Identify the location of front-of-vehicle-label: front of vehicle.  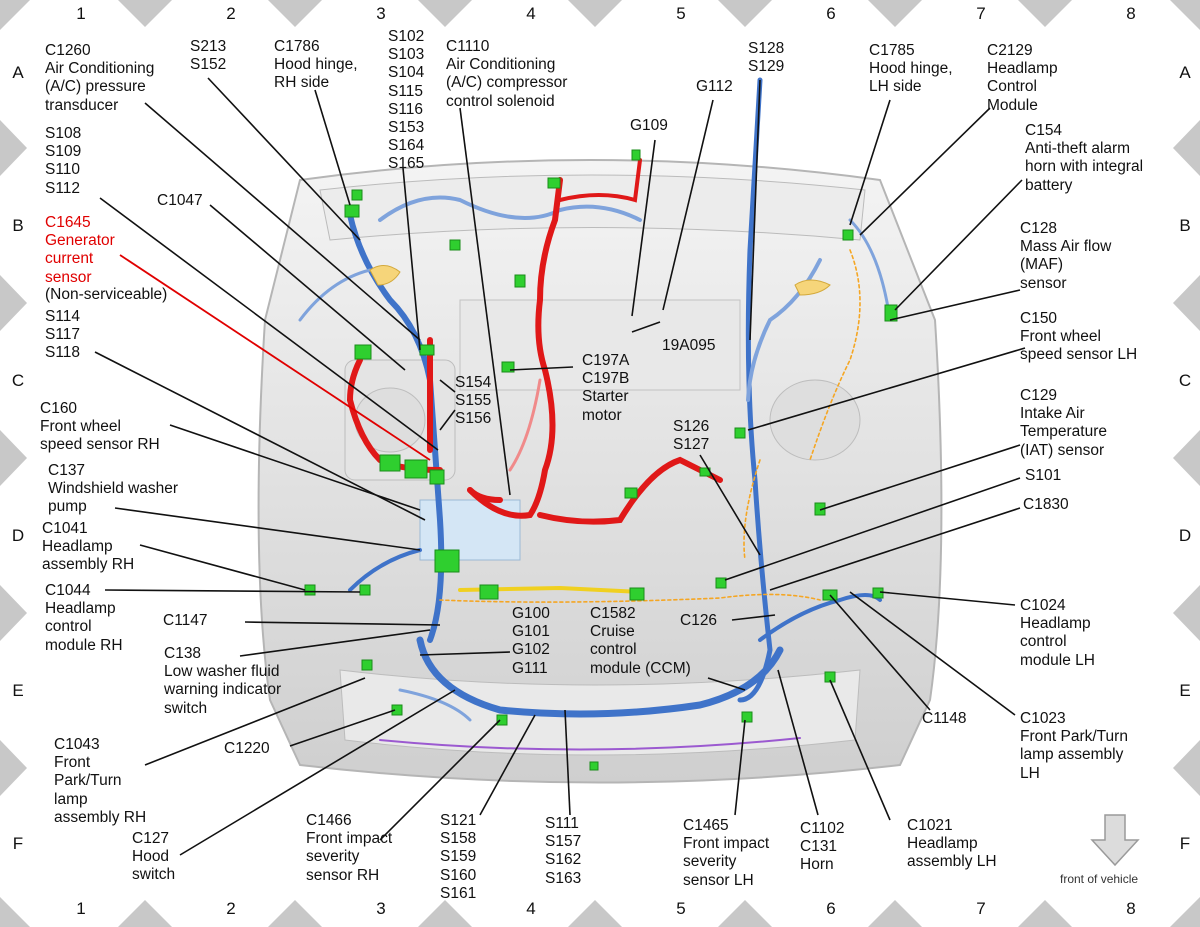
(1099, 879).